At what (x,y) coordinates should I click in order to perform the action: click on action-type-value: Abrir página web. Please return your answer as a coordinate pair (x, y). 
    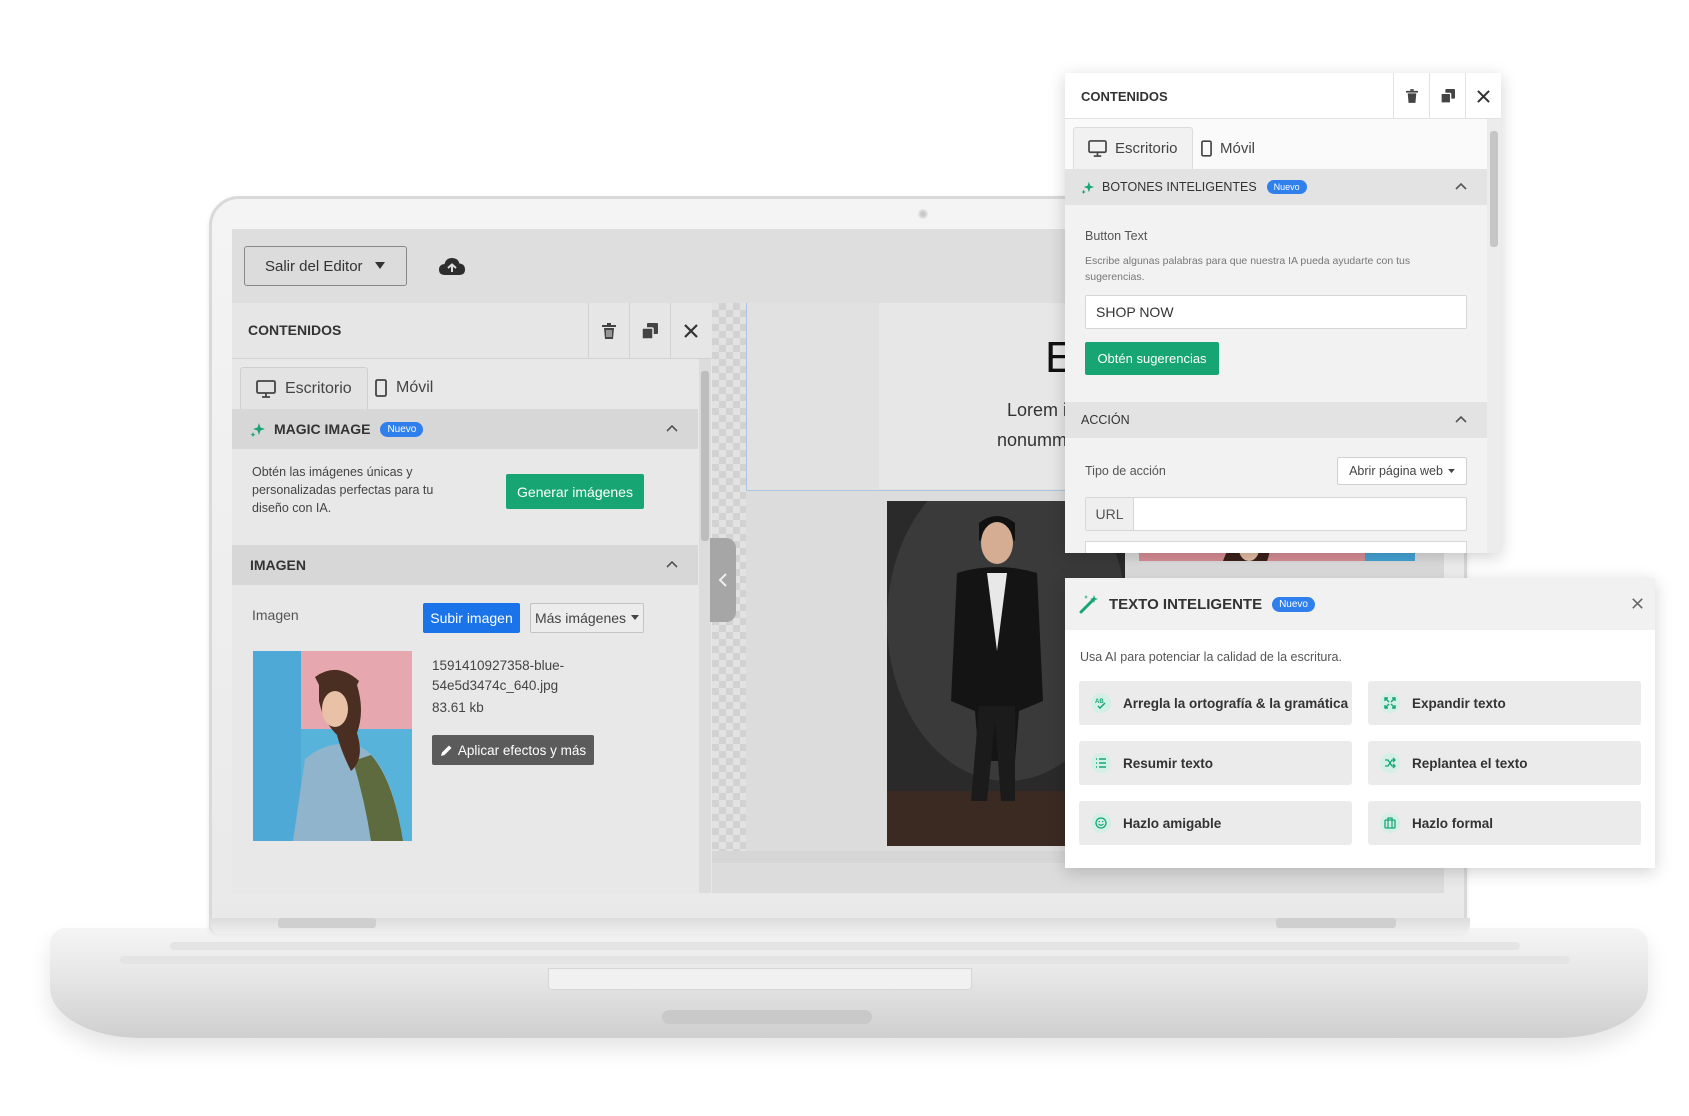
    Looking at the image, I should click on (1396, 471).